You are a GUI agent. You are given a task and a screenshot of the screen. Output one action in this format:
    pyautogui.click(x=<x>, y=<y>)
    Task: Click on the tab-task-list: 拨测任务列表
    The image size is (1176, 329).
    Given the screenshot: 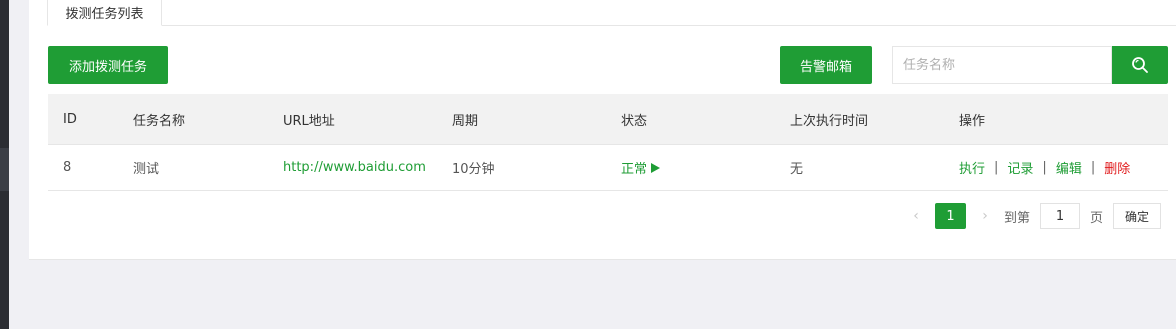 What is the action you would take?
    pyautogui.click(x=104, y=13)
    